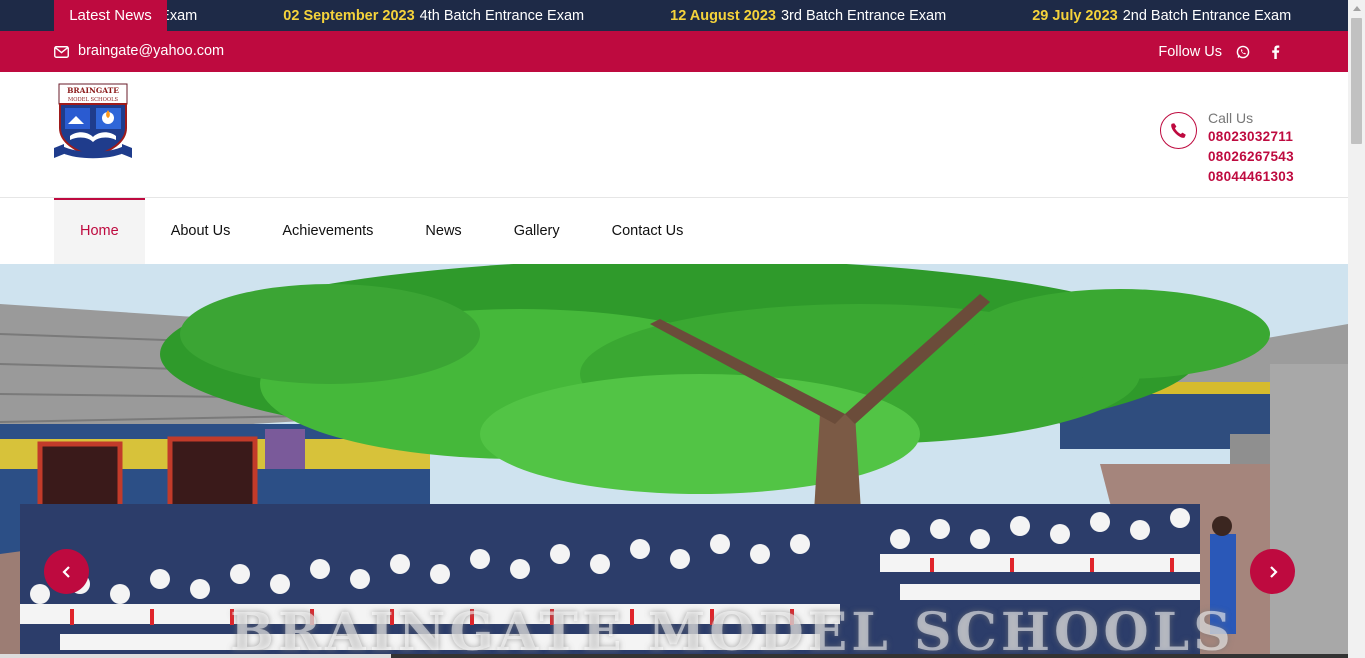  Describe the element at coordinates (1356, 81) in the screenshot. I see `scroll-thumb` at that location.